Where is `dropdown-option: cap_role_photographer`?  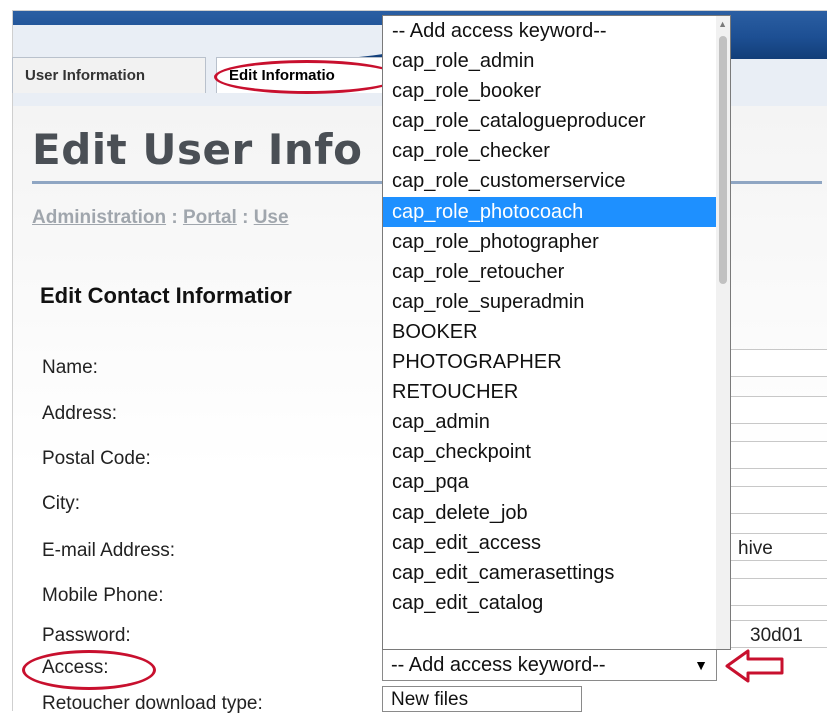 dropdown-option: cap_role_photographer is located at coordinates (550, 242).